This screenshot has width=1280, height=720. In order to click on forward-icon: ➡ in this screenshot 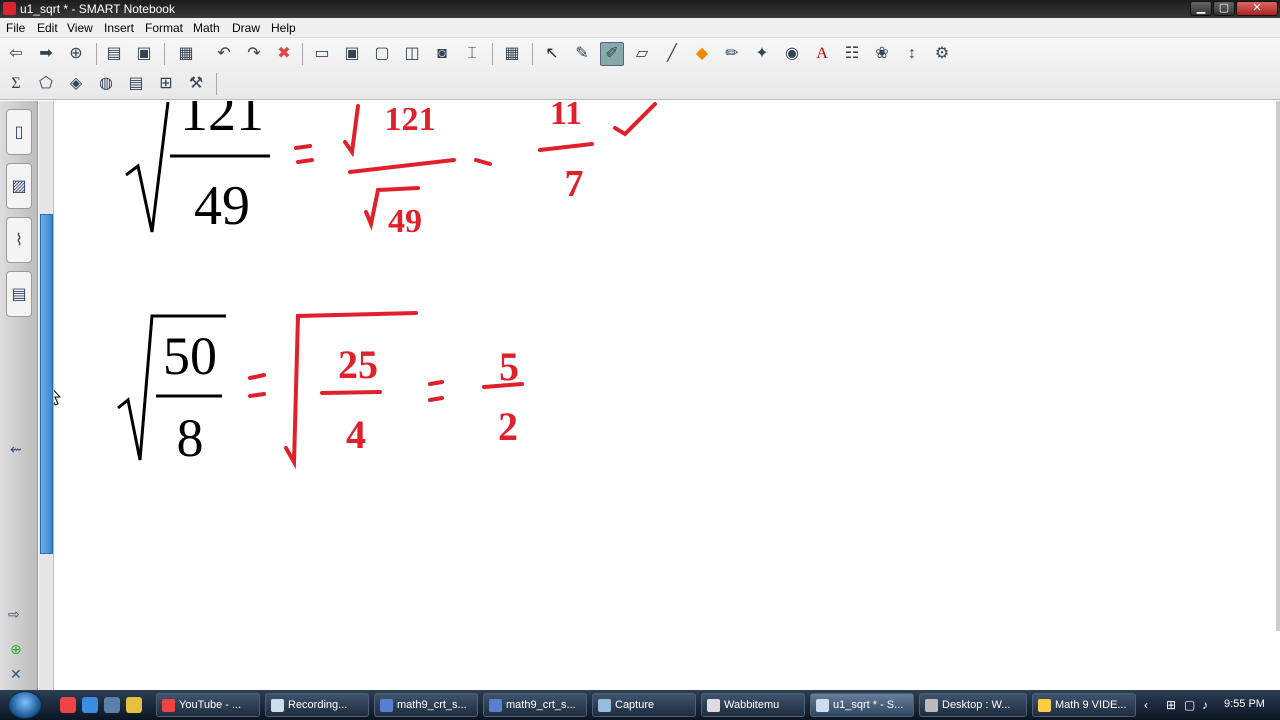, I will do `click(46, 54)`.